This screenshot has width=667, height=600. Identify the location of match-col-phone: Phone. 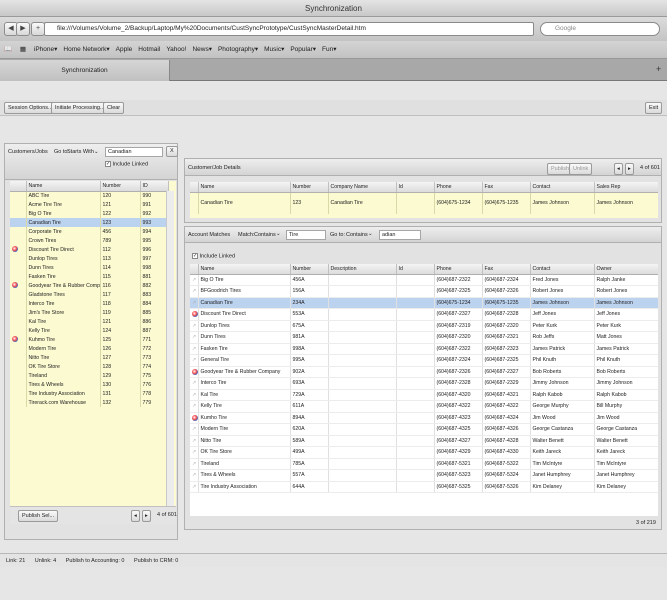
(458, 269).